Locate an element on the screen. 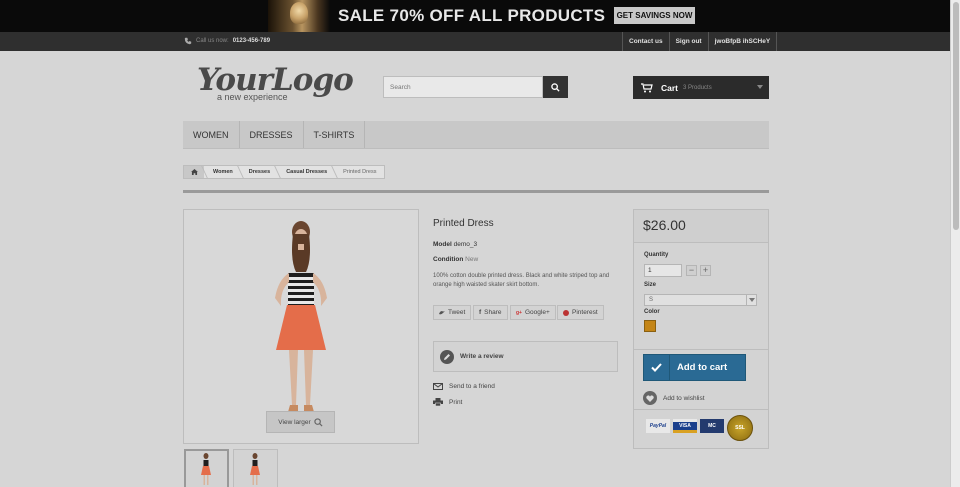 The image size is (960, 487). search-button is located at coordinates (555, 87).